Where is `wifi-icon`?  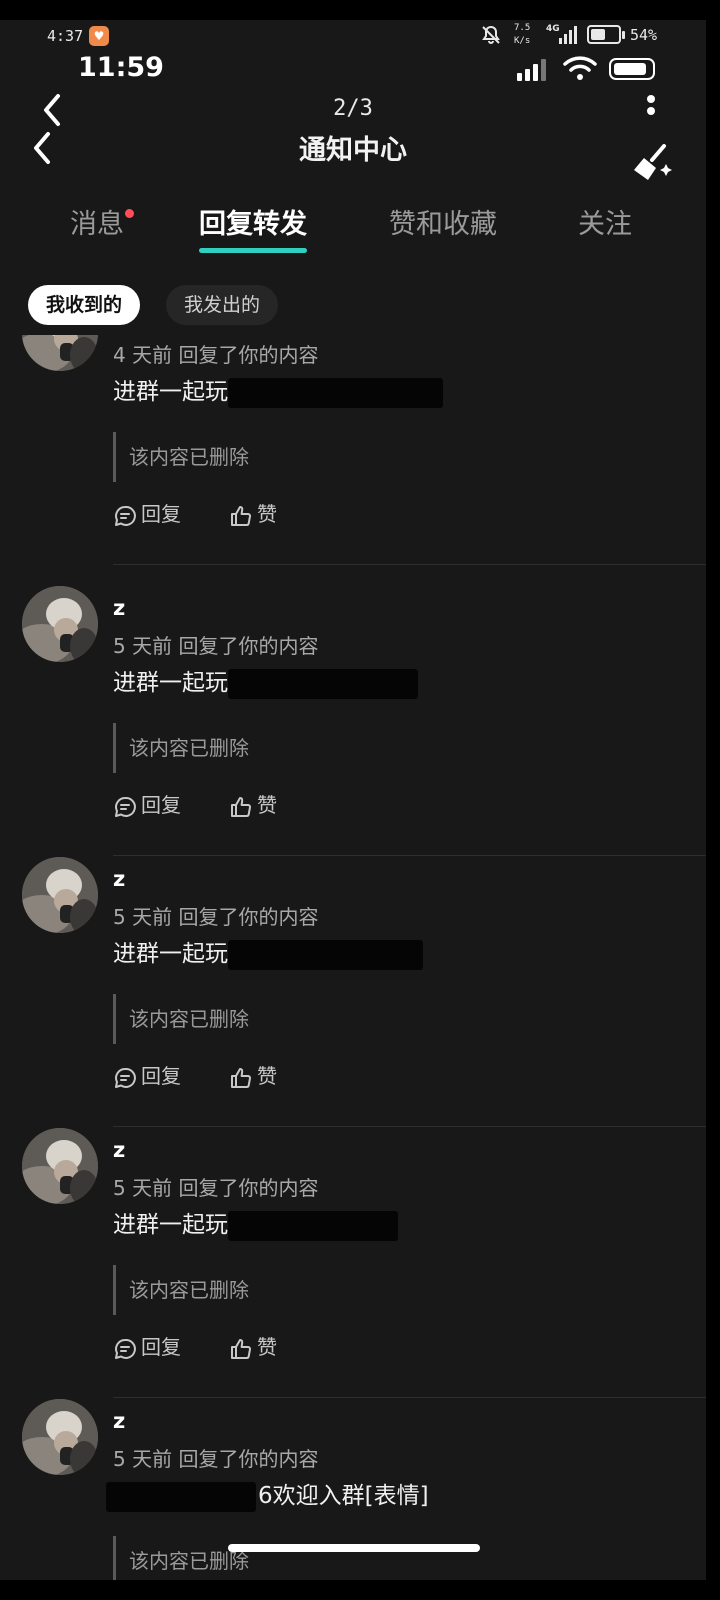 wifi-icon is located at coordinates (580, 68).